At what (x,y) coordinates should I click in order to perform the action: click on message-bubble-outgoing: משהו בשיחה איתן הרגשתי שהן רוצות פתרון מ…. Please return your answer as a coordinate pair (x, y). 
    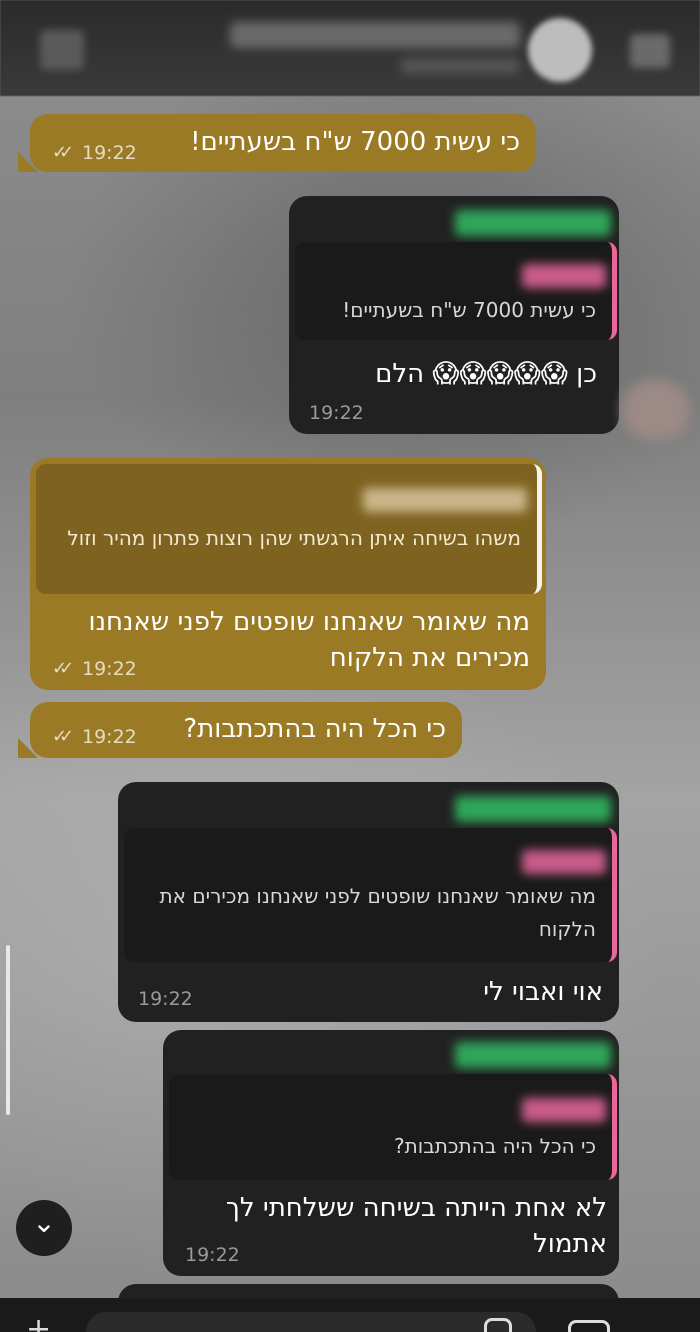
    Looking at the image, I should click on (288, 574).